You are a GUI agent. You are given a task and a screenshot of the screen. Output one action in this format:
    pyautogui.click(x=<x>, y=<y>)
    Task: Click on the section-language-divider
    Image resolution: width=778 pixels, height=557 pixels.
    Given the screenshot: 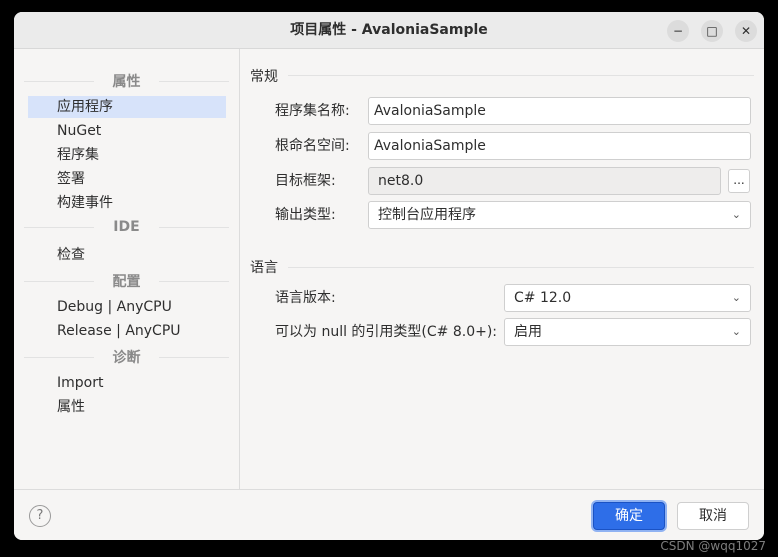 What is the action you would take?
    pyautogui.click(x=521, y=267)
    